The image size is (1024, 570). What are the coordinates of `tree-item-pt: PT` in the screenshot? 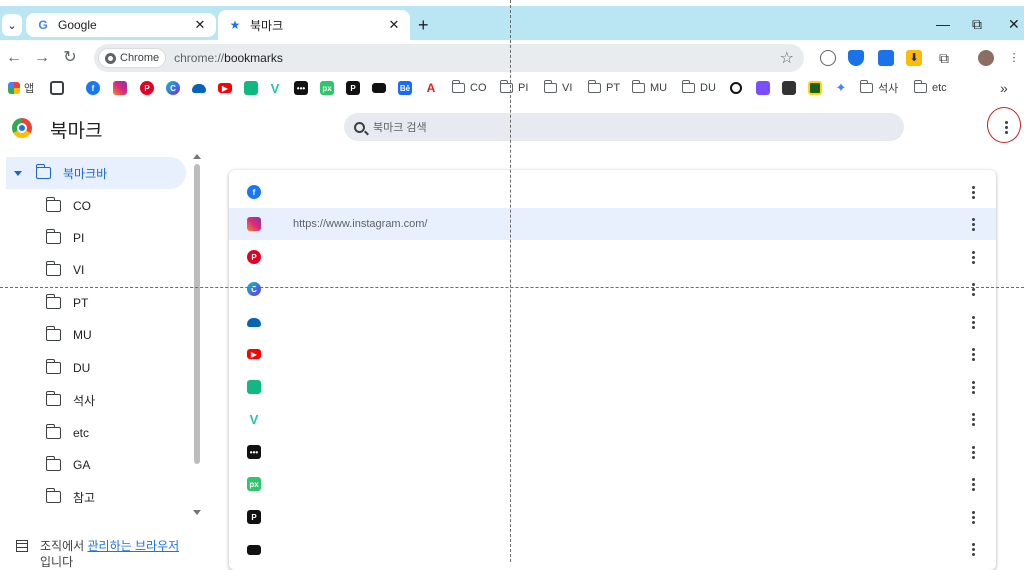 It's located at (96, 303).